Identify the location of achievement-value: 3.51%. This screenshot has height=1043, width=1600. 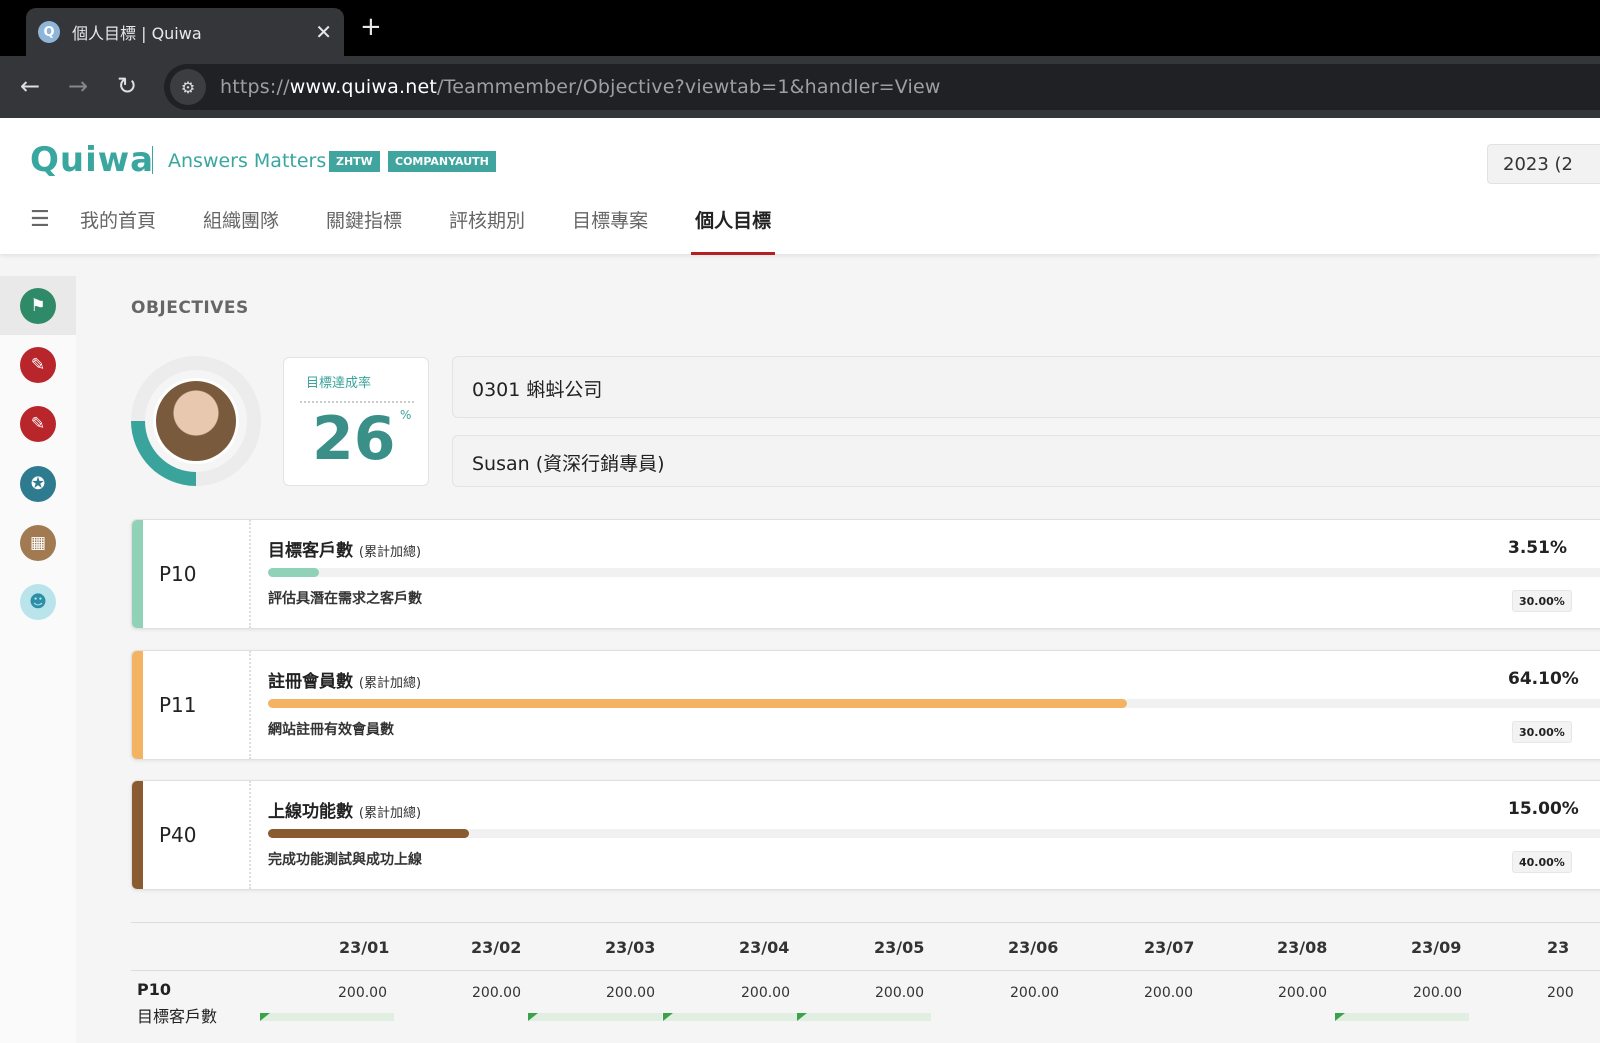
(1537, 548).